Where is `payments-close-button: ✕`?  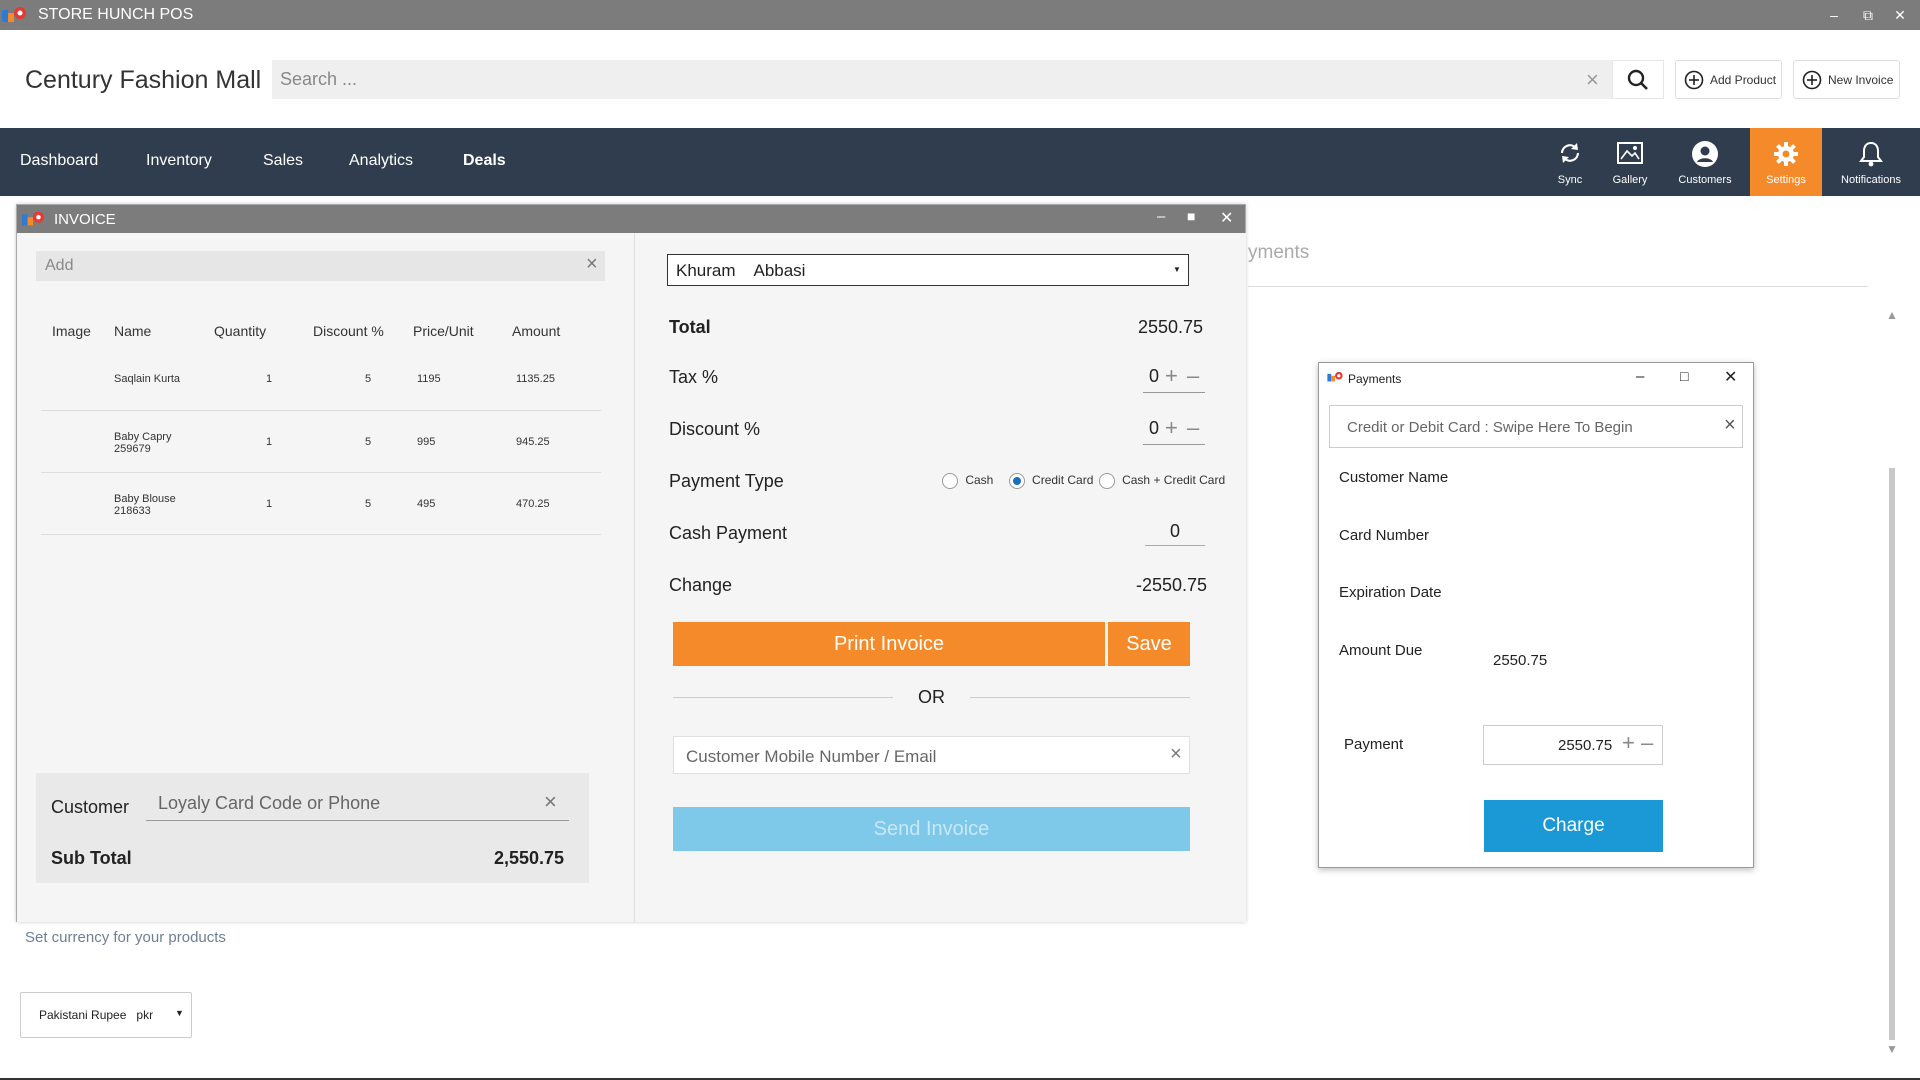 payments-close-button: ✕ is located at coordinates (1730, 377).